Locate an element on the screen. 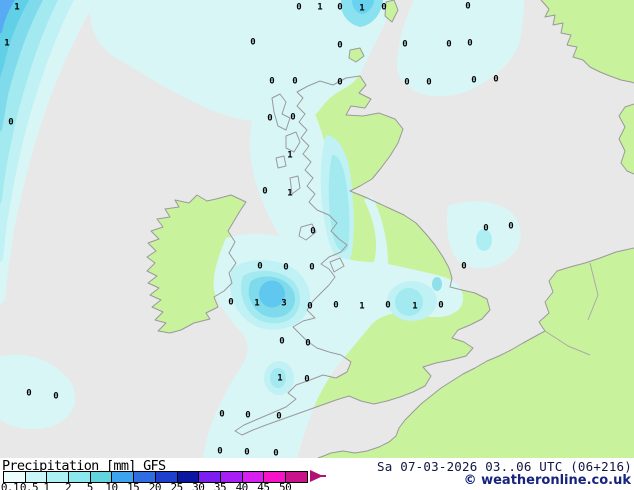 The height and width of the screenshot is (490, 634). colorbar-tick-label: 0.5 is located at coordinates (29, 485).